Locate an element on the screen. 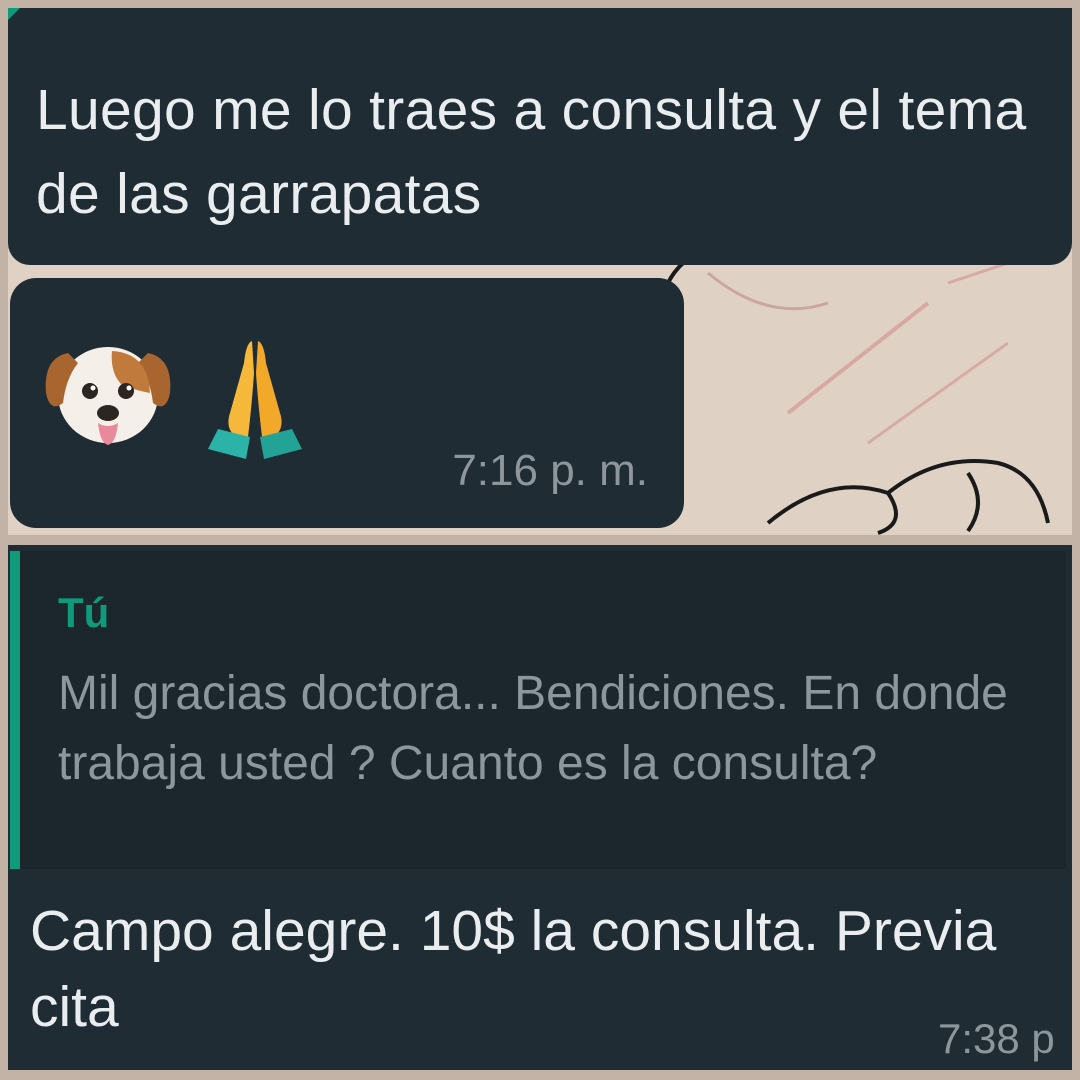 This screenshot has width=1080, height=1080. quote-accent-bar is located at coordinates (15, 710).